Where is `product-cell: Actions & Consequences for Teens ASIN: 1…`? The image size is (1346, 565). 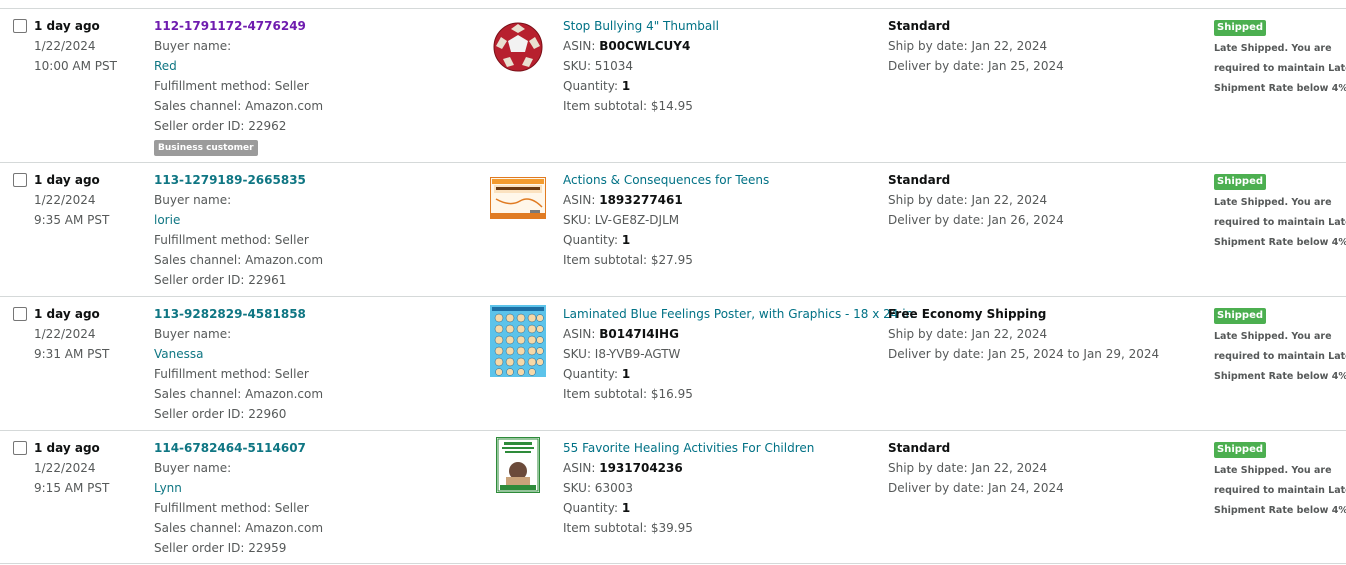
product-cell: Actions & Consequences for Teens ASIN: 1… is located at coordinates (666, 223).